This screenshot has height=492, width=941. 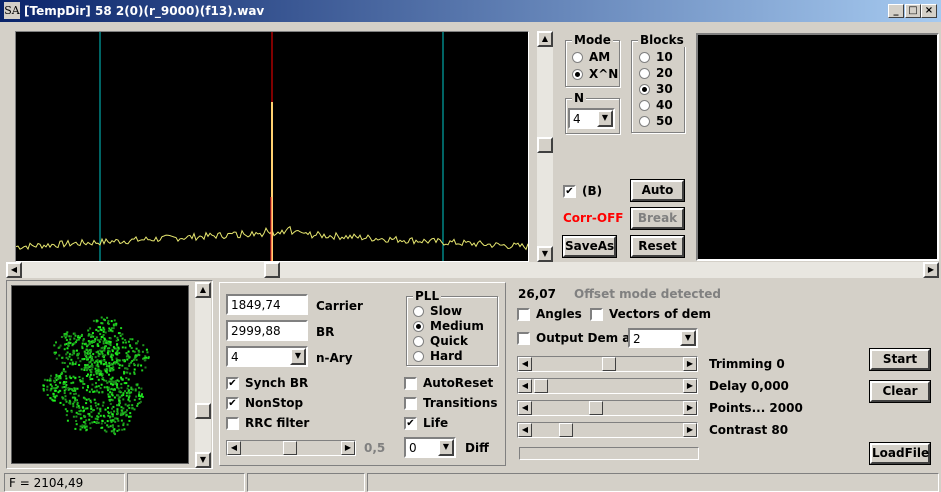 I want to click on pll-option-hard: Hard, so click(x=438, y=356).